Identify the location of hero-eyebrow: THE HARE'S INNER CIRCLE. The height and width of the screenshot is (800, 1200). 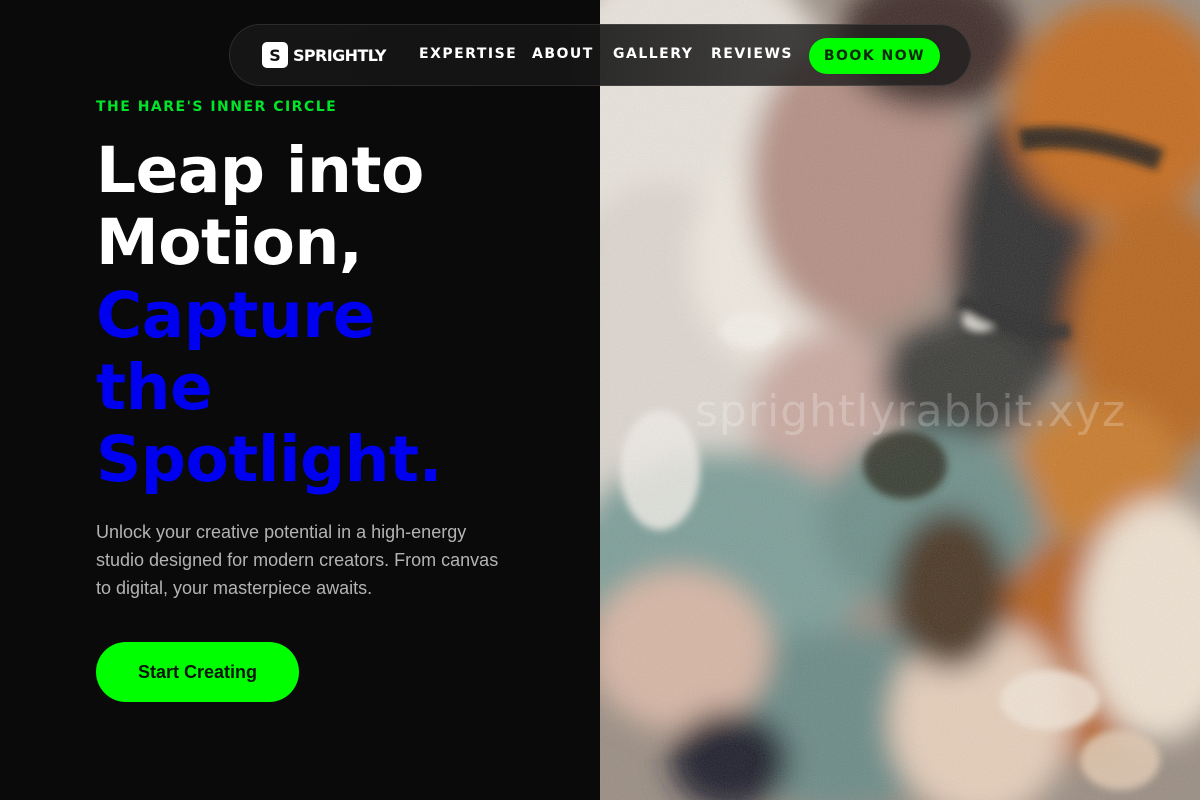
(217, 107).